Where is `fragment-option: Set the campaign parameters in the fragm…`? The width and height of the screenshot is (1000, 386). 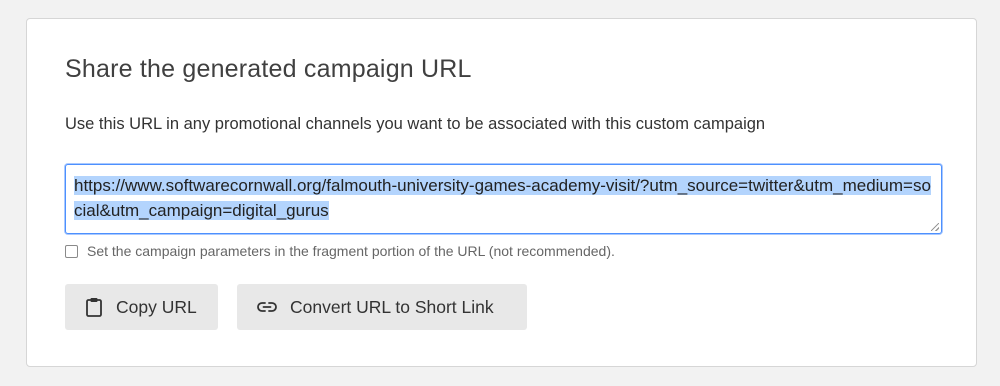 fragment-option: Set the campaign parameters in the fragm… is located at coordinates (340, 251).